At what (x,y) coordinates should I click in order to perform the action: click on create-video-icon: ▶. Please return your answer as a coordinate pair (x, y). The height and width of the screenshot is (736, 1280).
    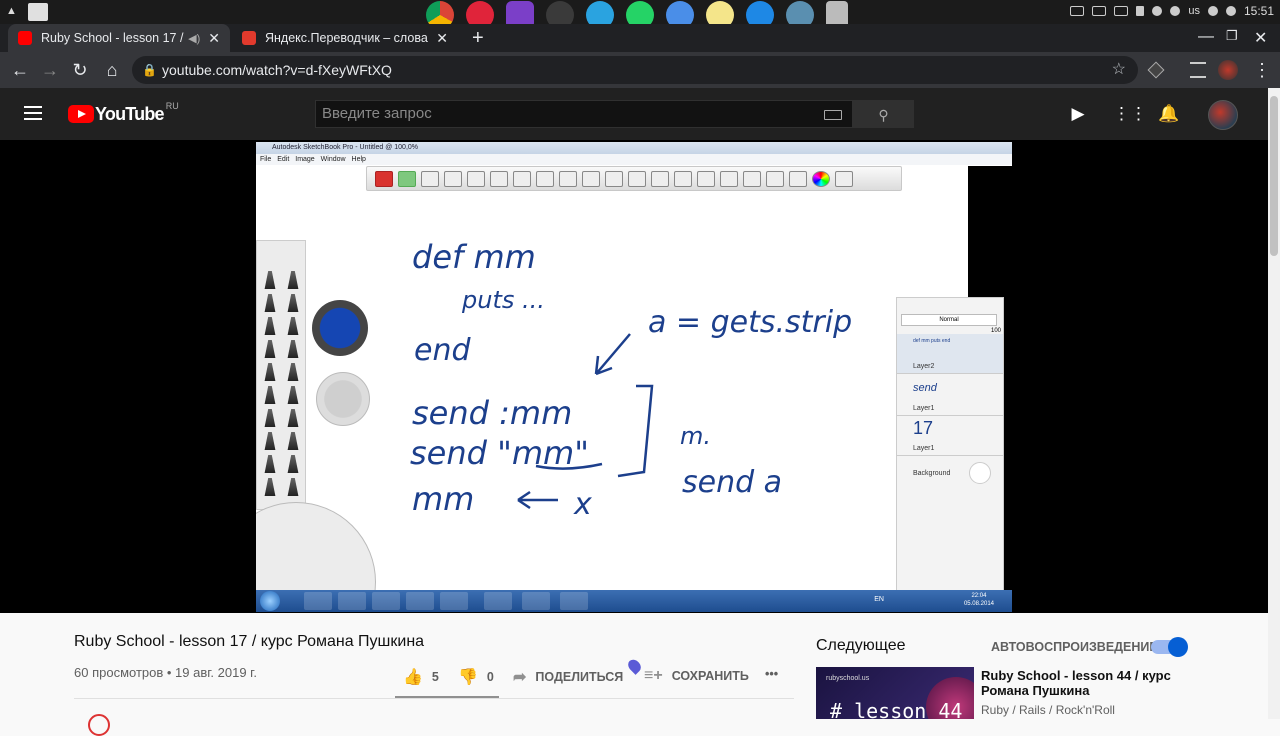
    Looking at the image, I should click on (1078, 114).